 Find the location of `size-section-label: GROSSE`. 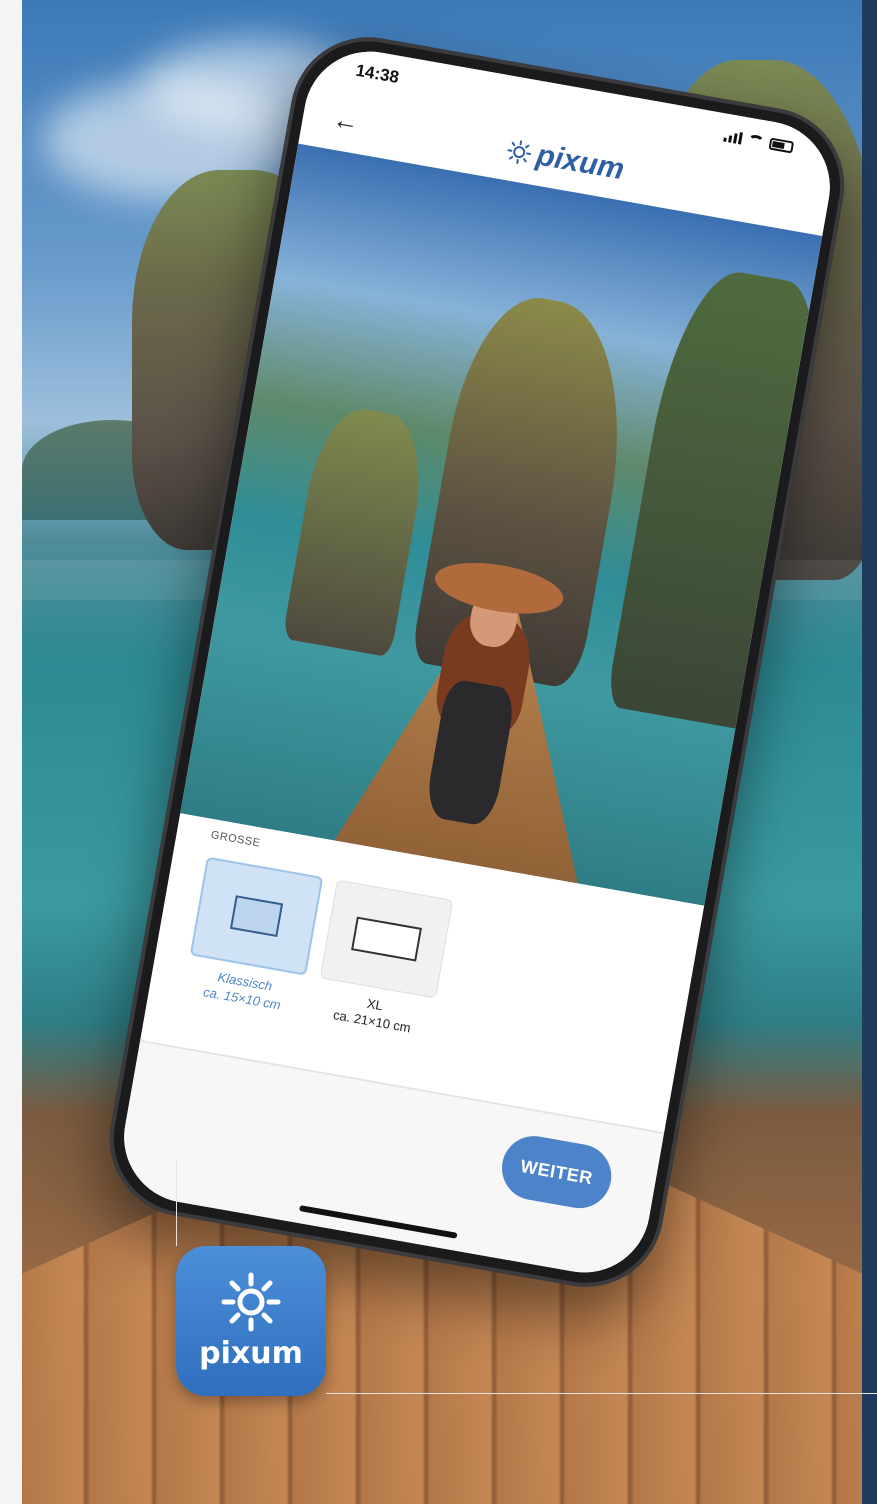

size-section-label: GROSSE is located at coordinates (235, 839).